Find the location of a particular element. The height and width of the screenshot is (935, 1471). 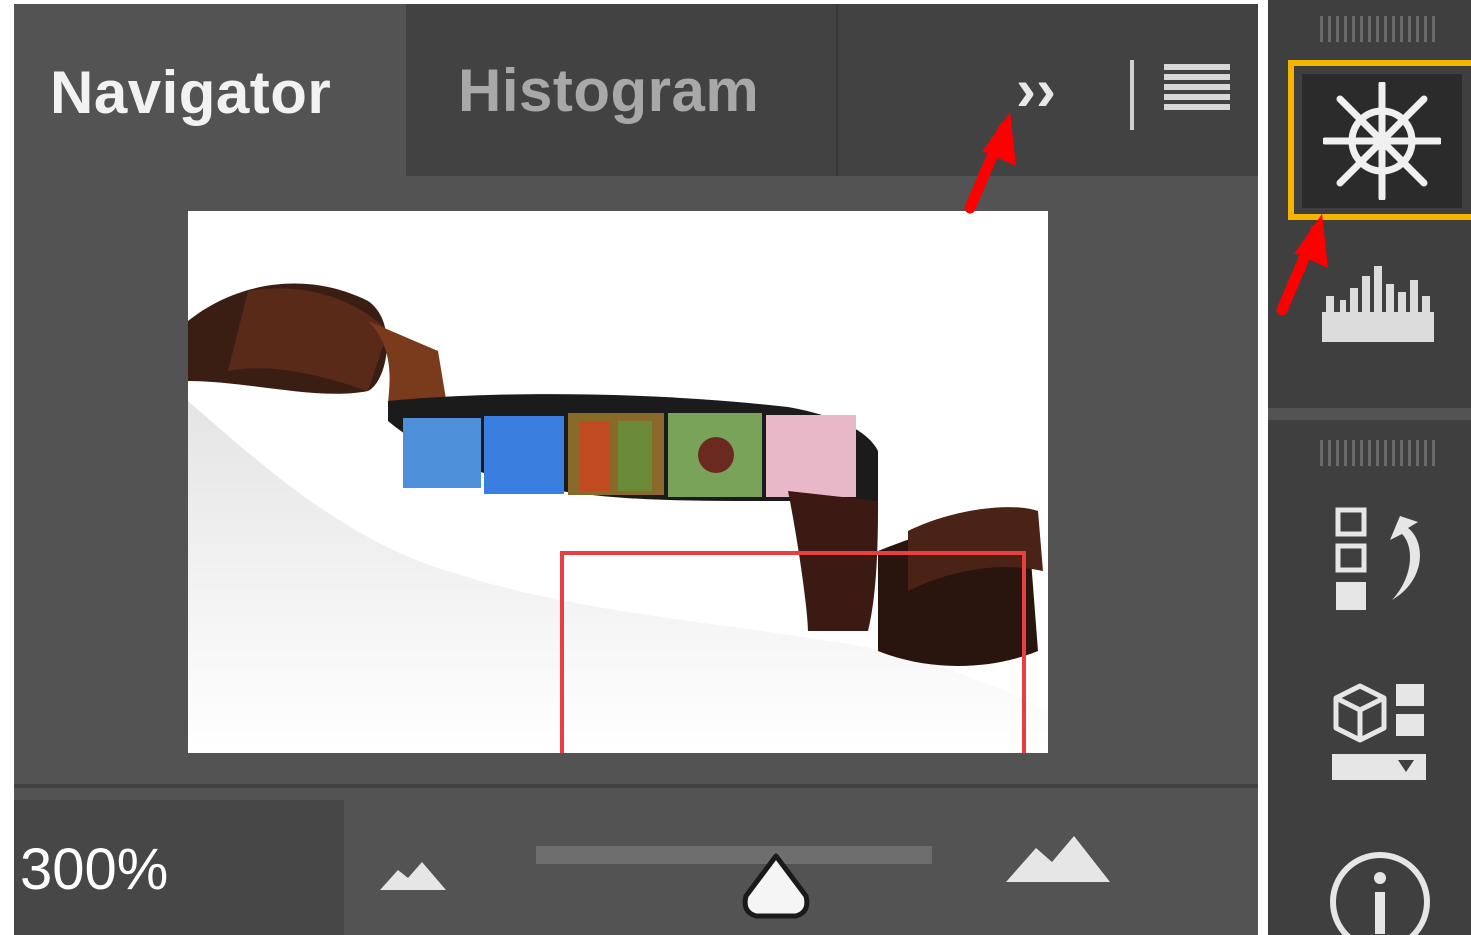

tab-navigator: Navigator is located at coordinates (210, 92).